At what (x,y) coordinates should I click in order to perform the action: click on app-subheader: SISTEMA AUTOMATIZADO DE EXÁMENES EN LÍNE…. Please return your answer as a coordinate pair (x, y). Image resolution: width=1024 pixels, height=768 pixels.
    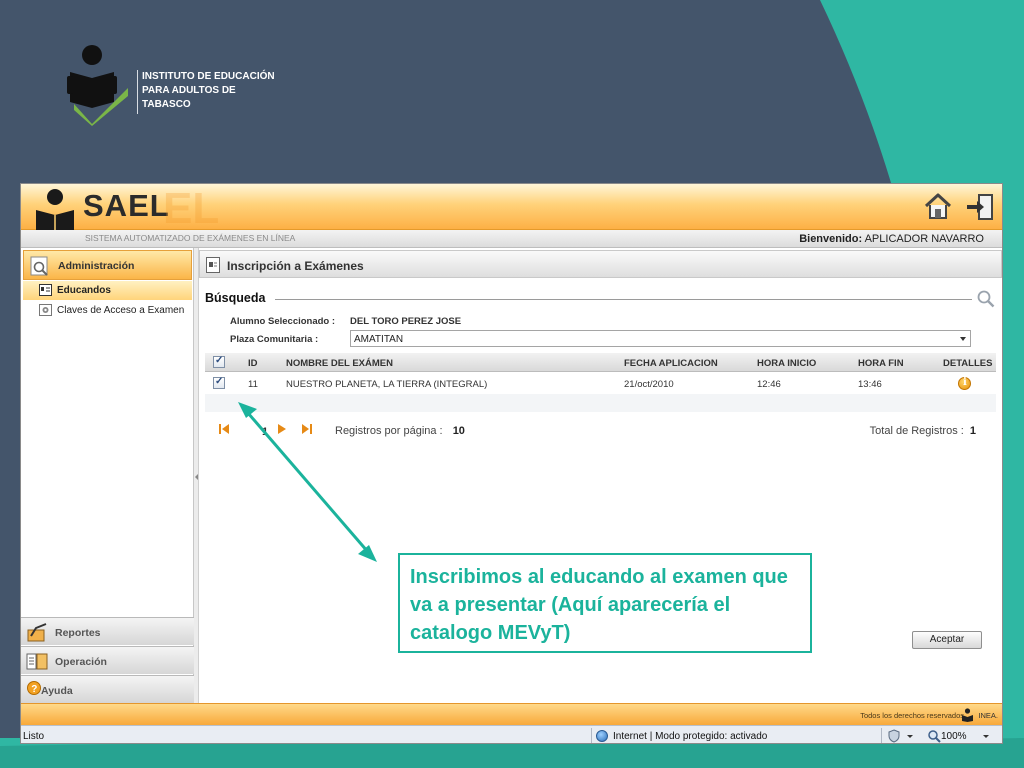
    Looking at the image, I should click on (511, 239).